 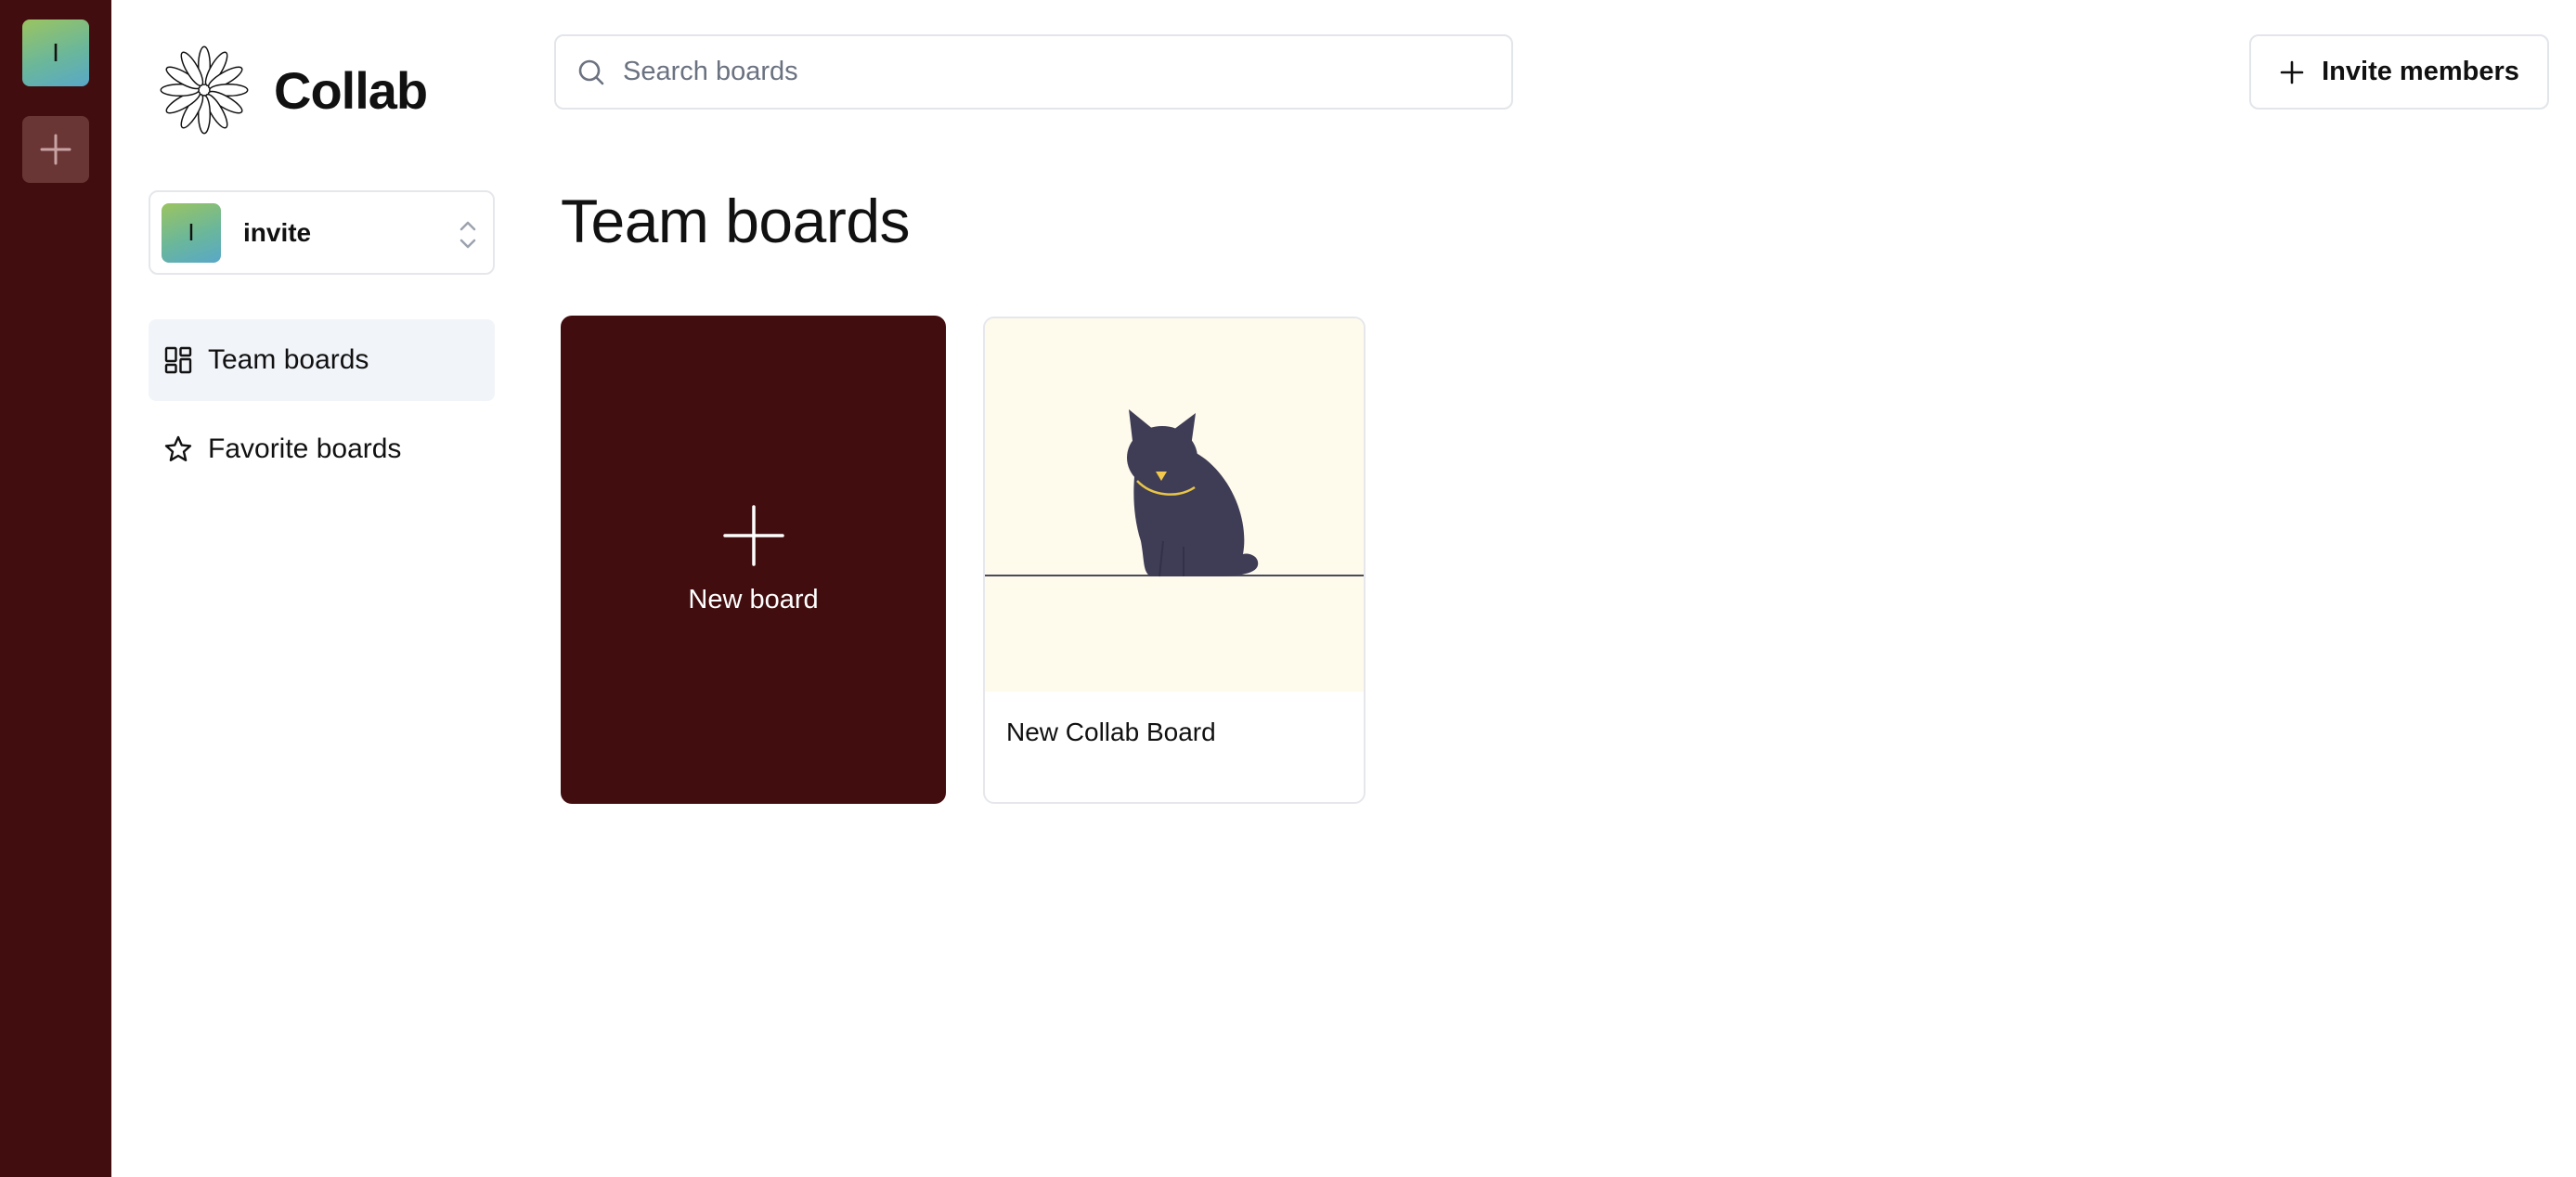 What do you see at coordinates (753, 599) in the screenshot?
I see `new-board-label: New board` at bounding box center [753, 599].